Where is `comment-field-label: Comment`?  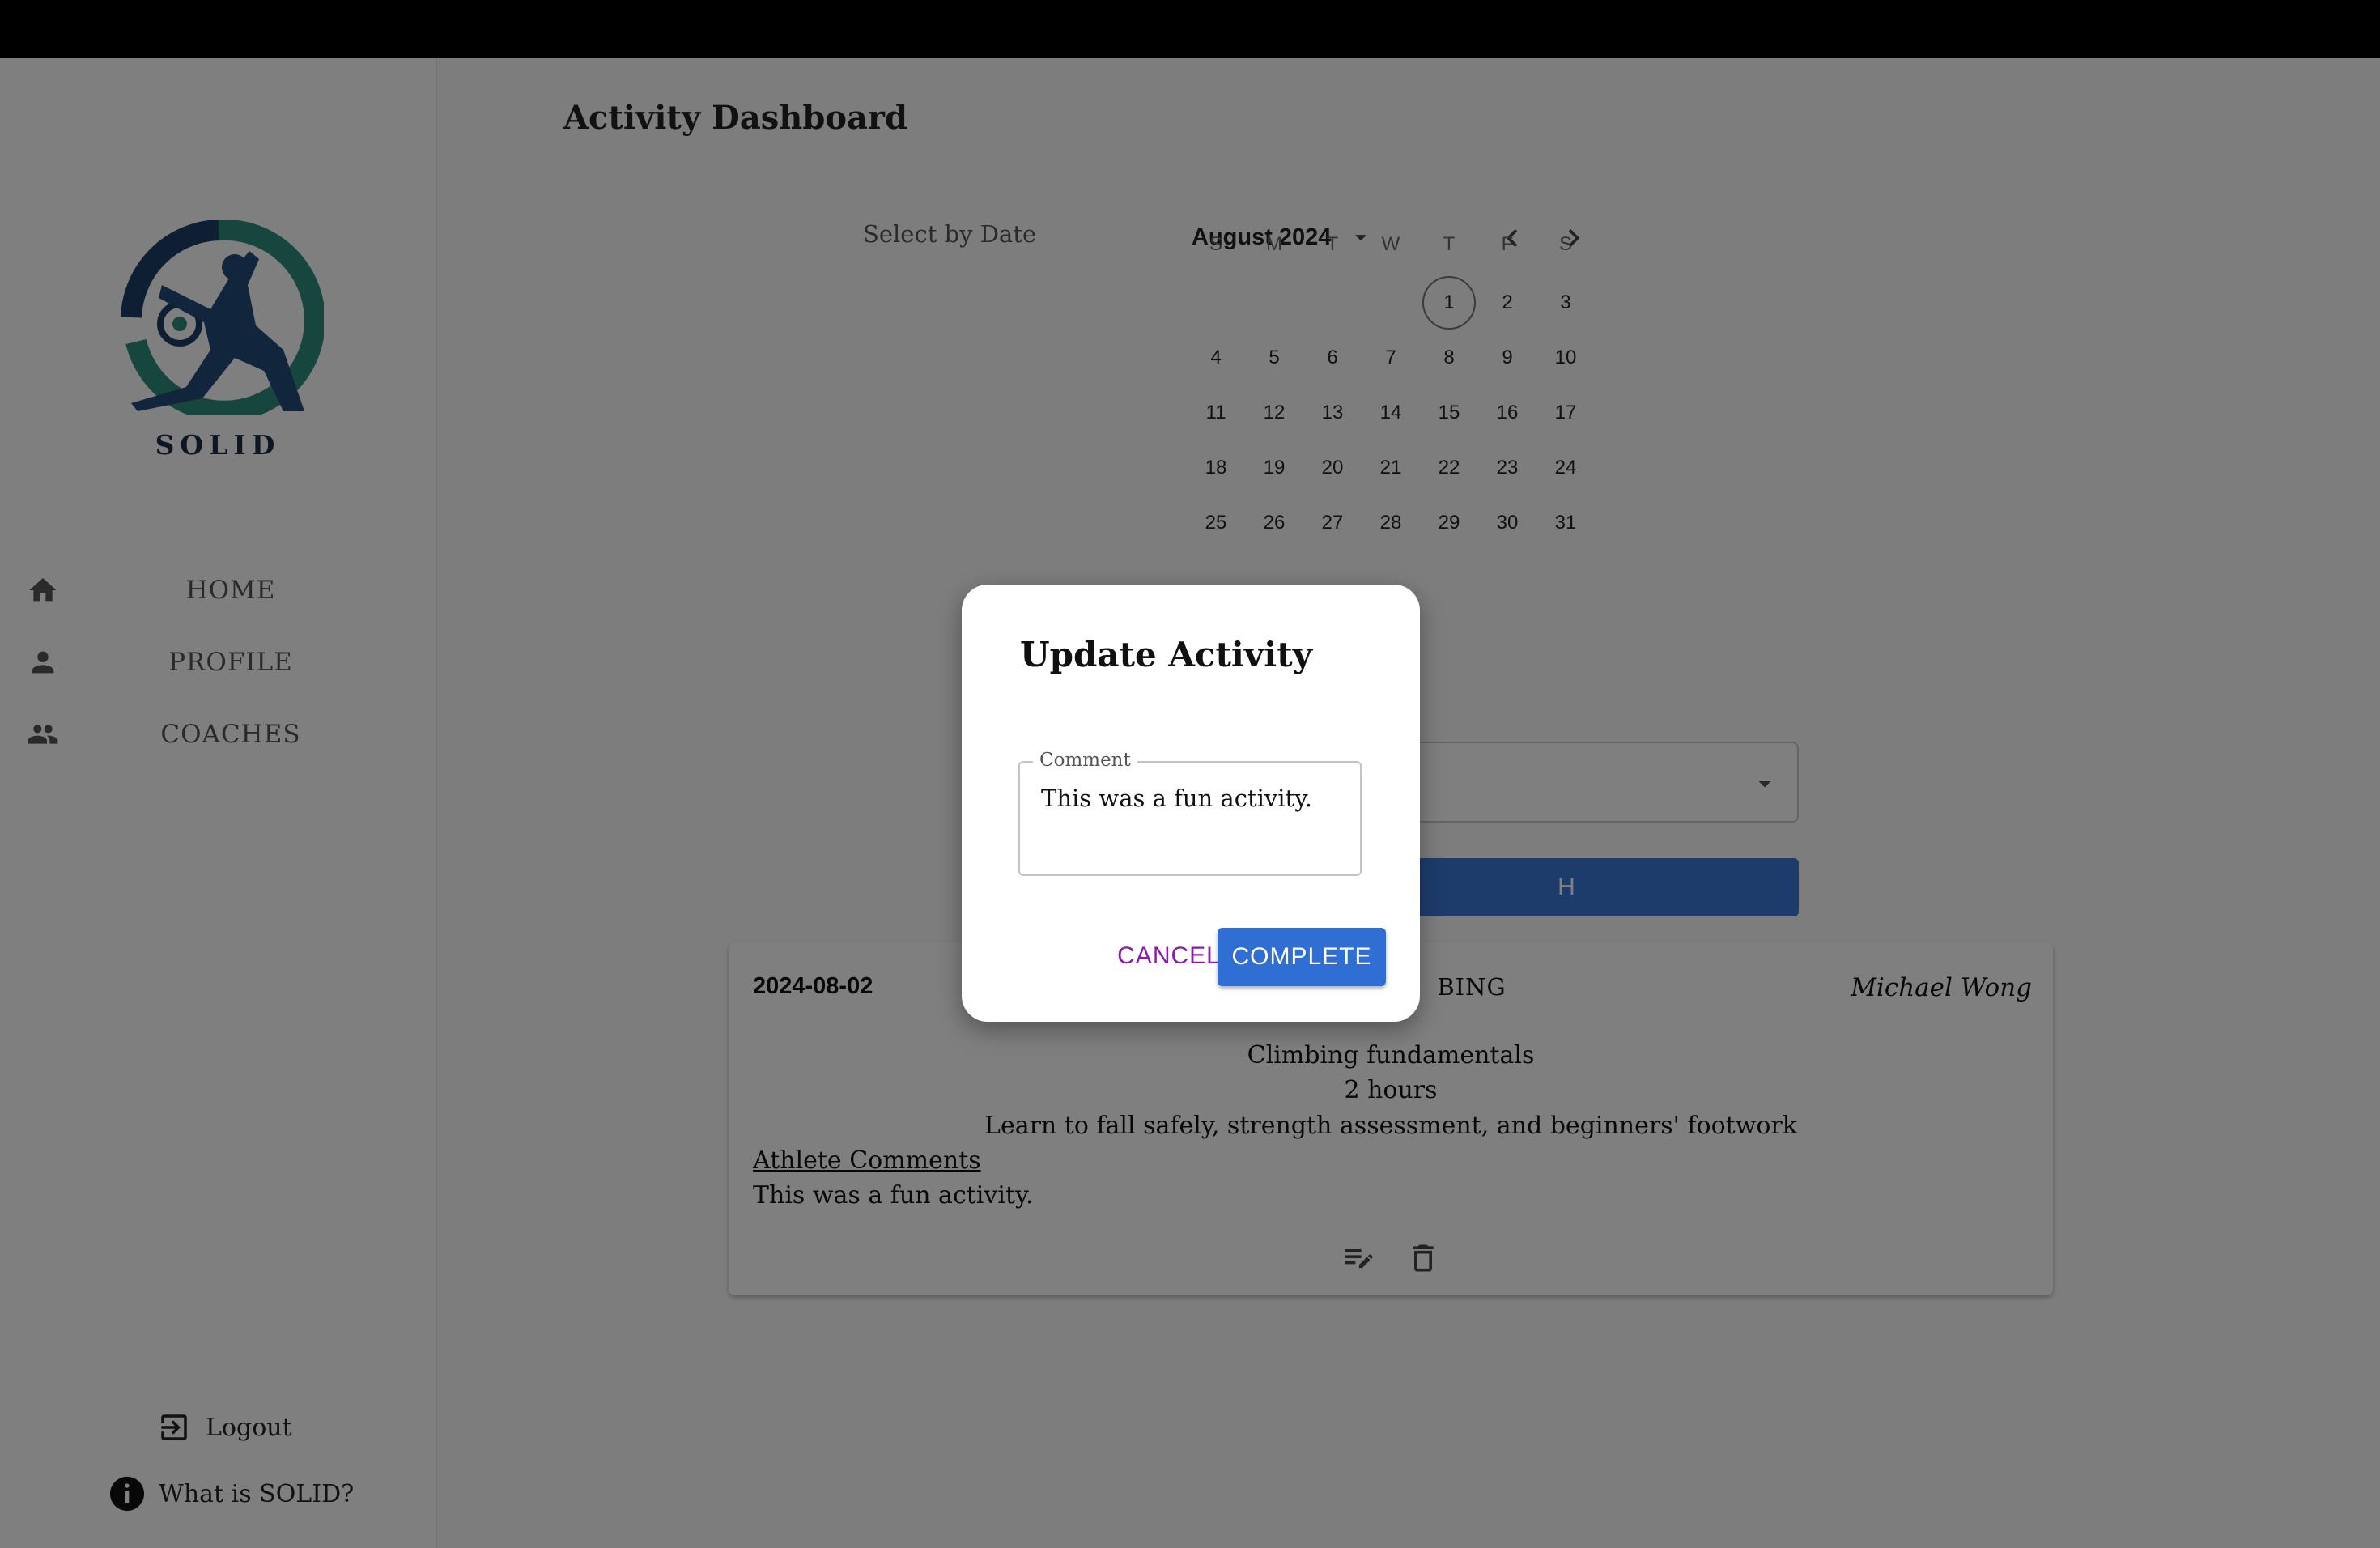 comment-field-label: Comment is located at coordinates (1085, 761).